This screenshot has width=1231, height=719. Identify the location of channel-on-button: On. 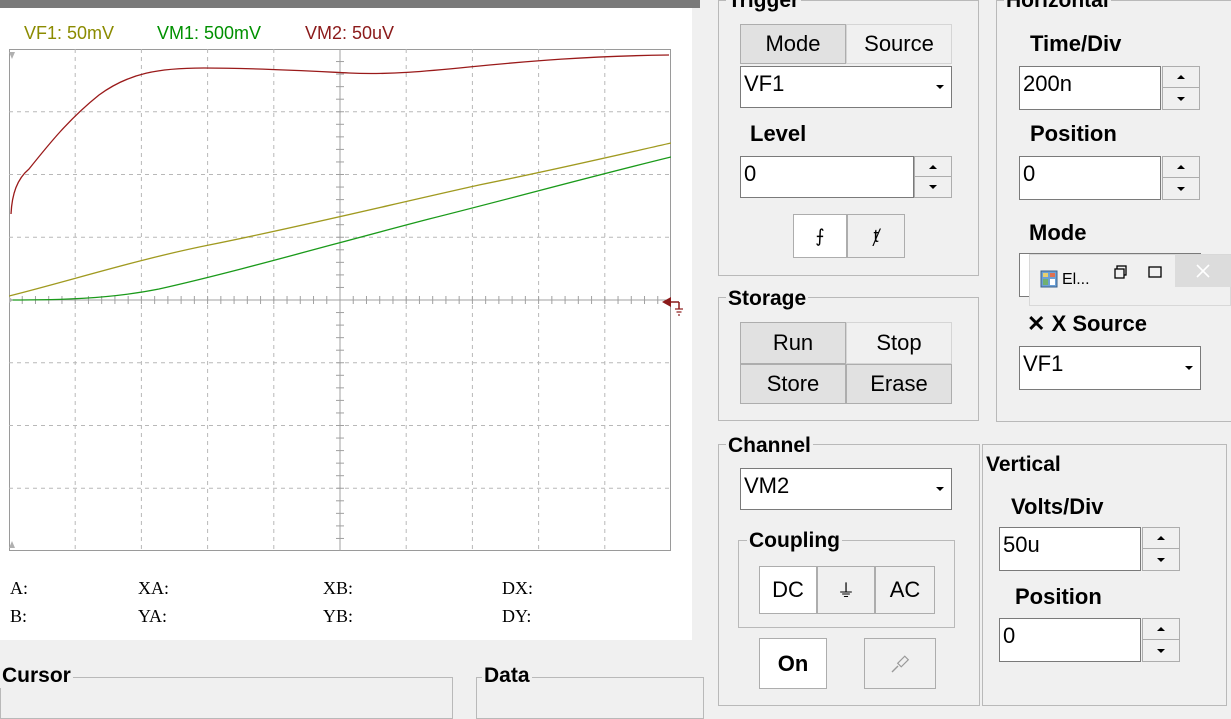
(793, 663).